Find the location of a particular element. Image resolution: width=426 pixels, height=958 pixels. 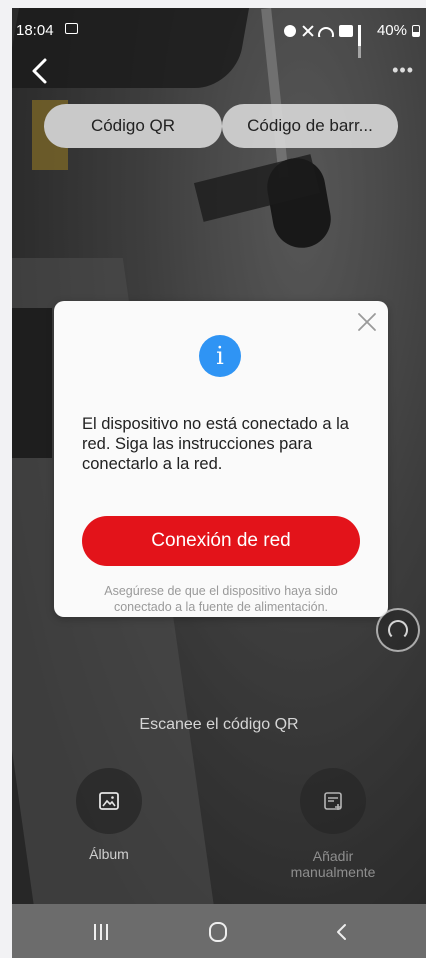

add-card-icon is located at coordinates (333, 801).